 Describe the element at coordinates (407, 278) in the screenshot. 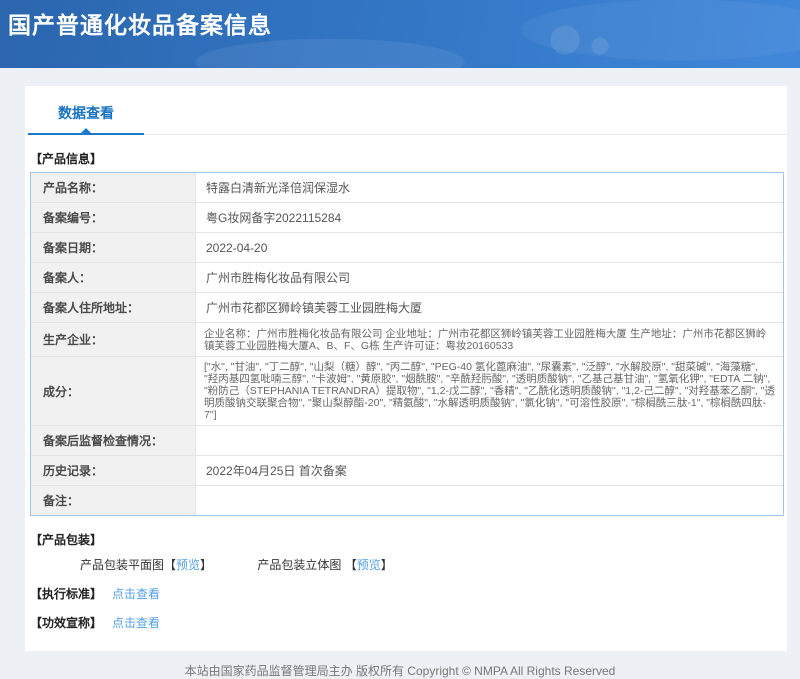

I see `table-row: 备案人： 广州市胜梅化妆品有限公司` at that location.